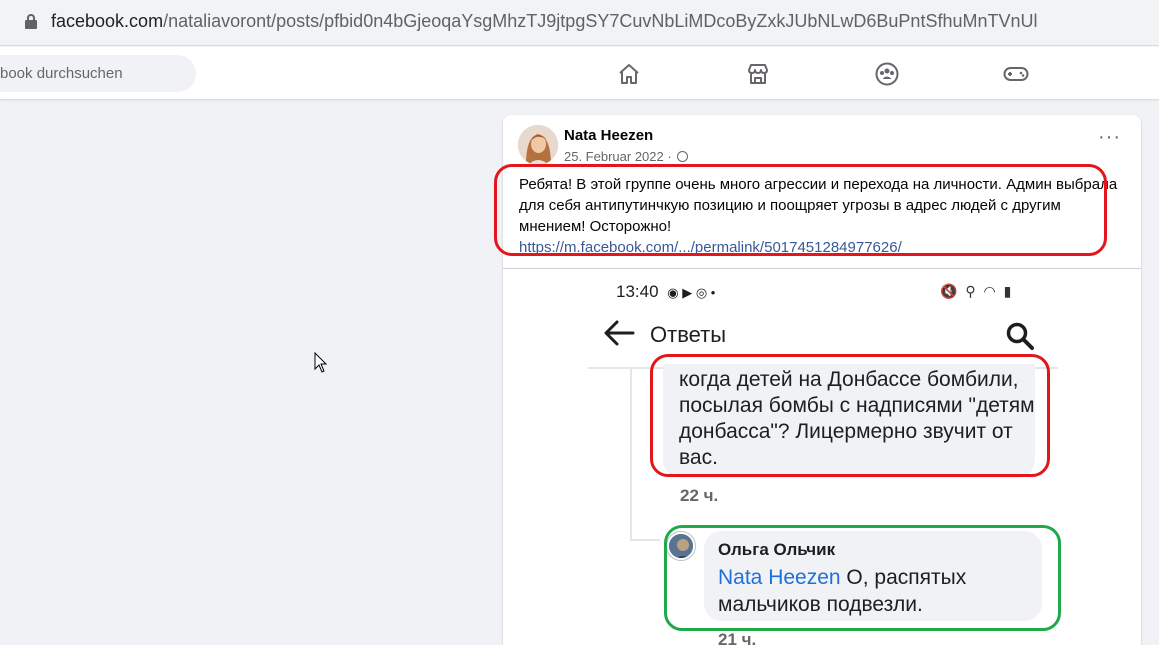 This screenshot has width=1159, height=645. Describe the element at coordinates (618, 156) in the screenshot. I see `post-date: 25. Februar 2022 ·` at that location.